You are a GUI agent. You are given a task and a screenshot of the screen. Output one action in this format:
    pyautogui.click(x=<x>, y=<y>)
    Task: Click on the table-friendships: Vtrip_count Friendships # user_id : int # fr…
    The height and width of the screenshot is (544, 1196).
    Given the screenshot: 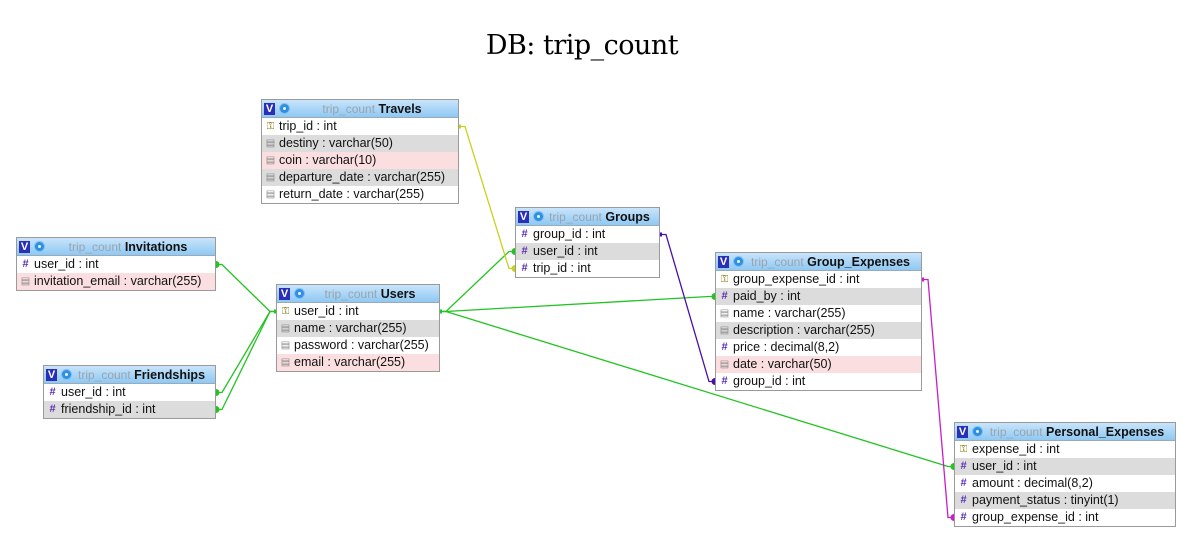 What is the action you would take?
    pyautogui.click(x=129, y=392)
    